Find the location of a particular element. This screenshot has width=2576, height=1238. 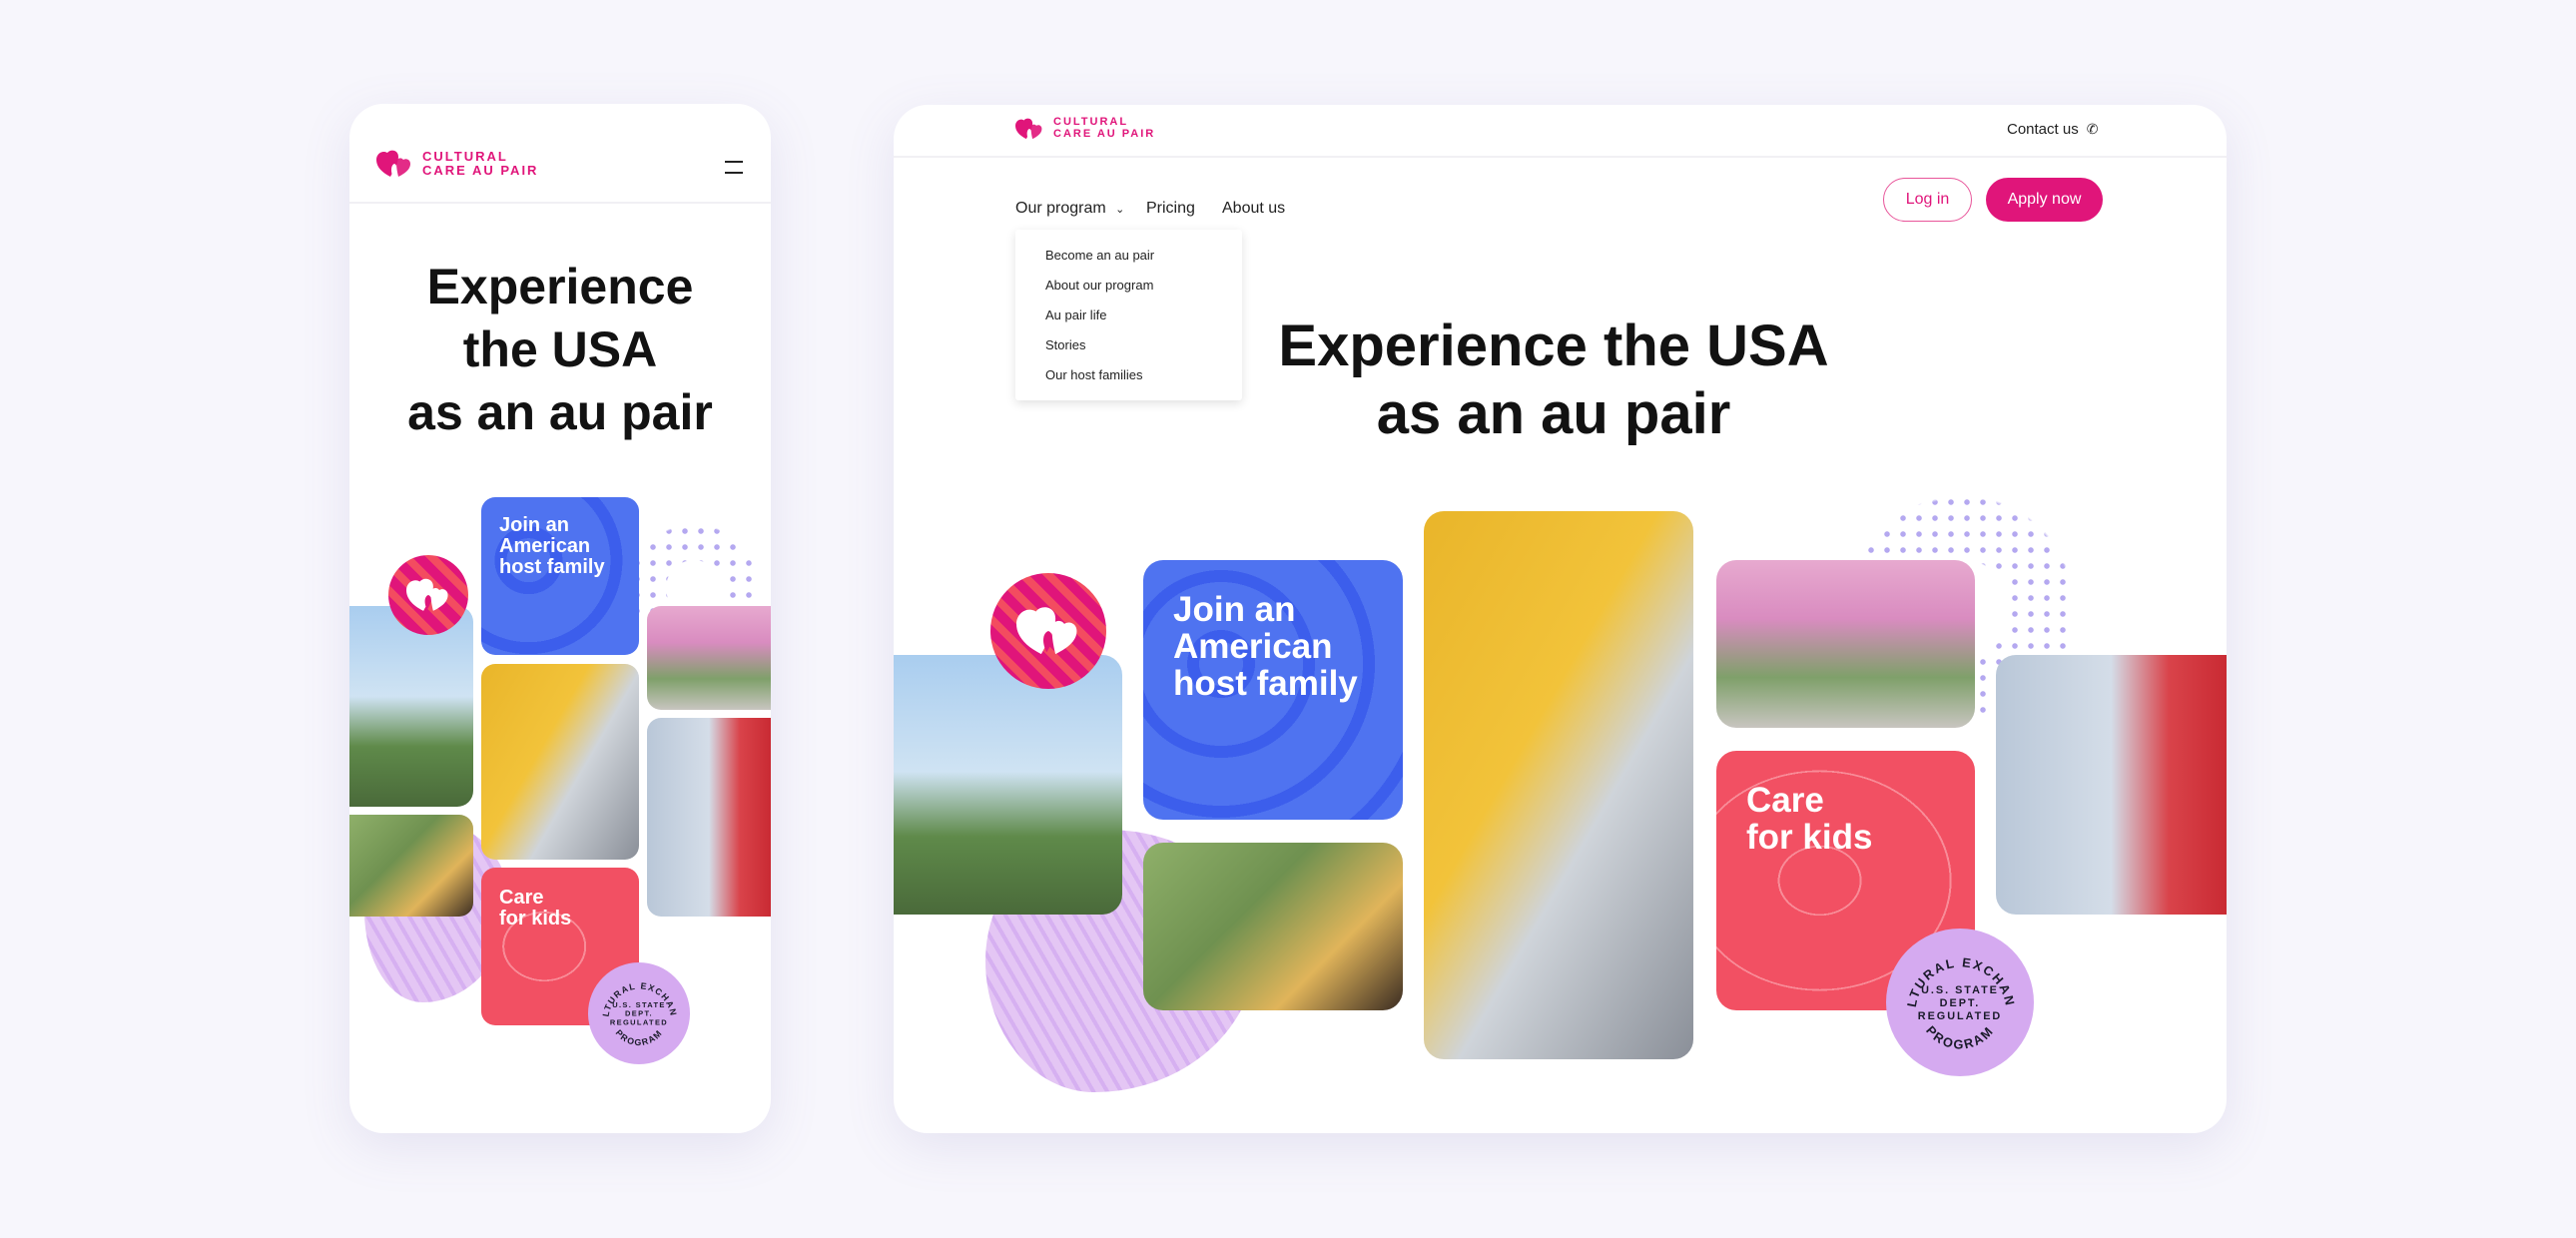

nav-our-program: Our program ⌄ is located at coordinates (1069, 209).